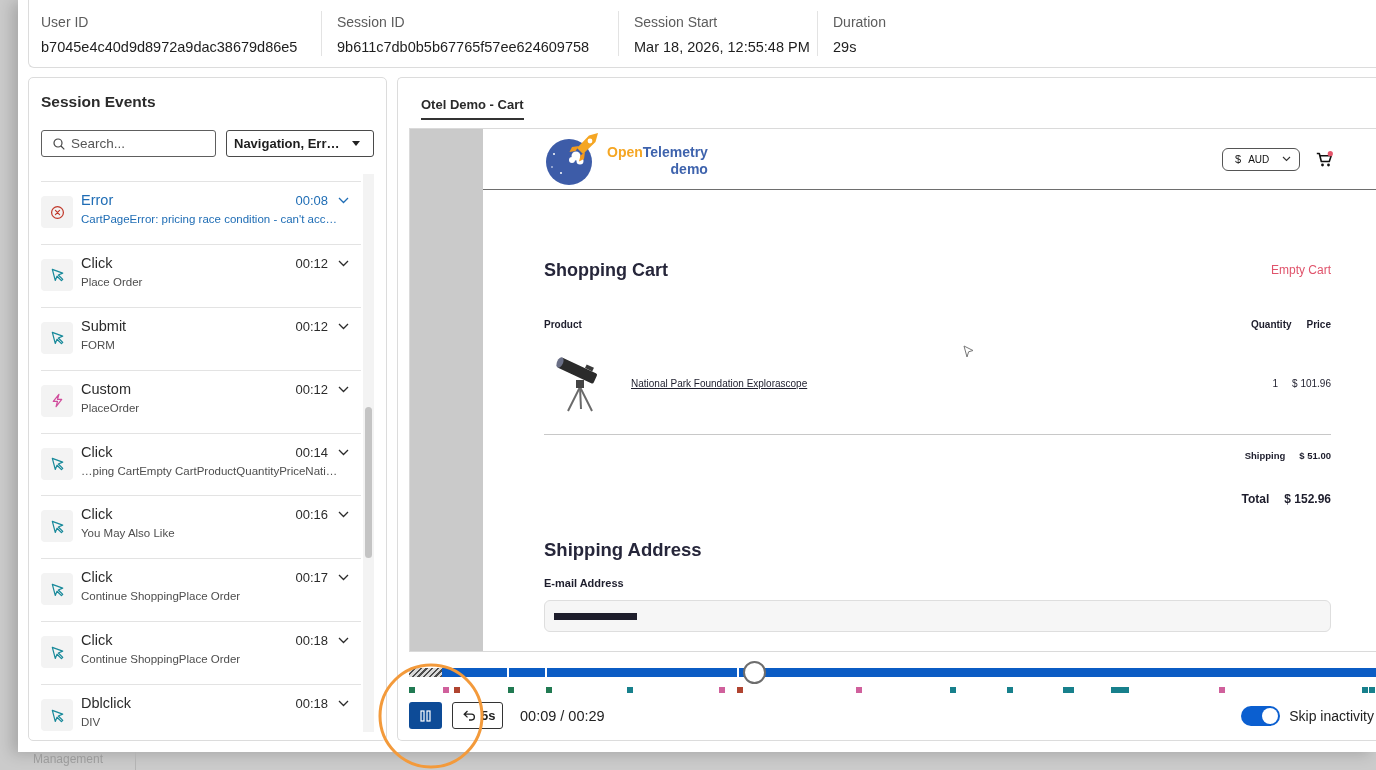  I want to click on timeline-thumb, so click(754, 672).